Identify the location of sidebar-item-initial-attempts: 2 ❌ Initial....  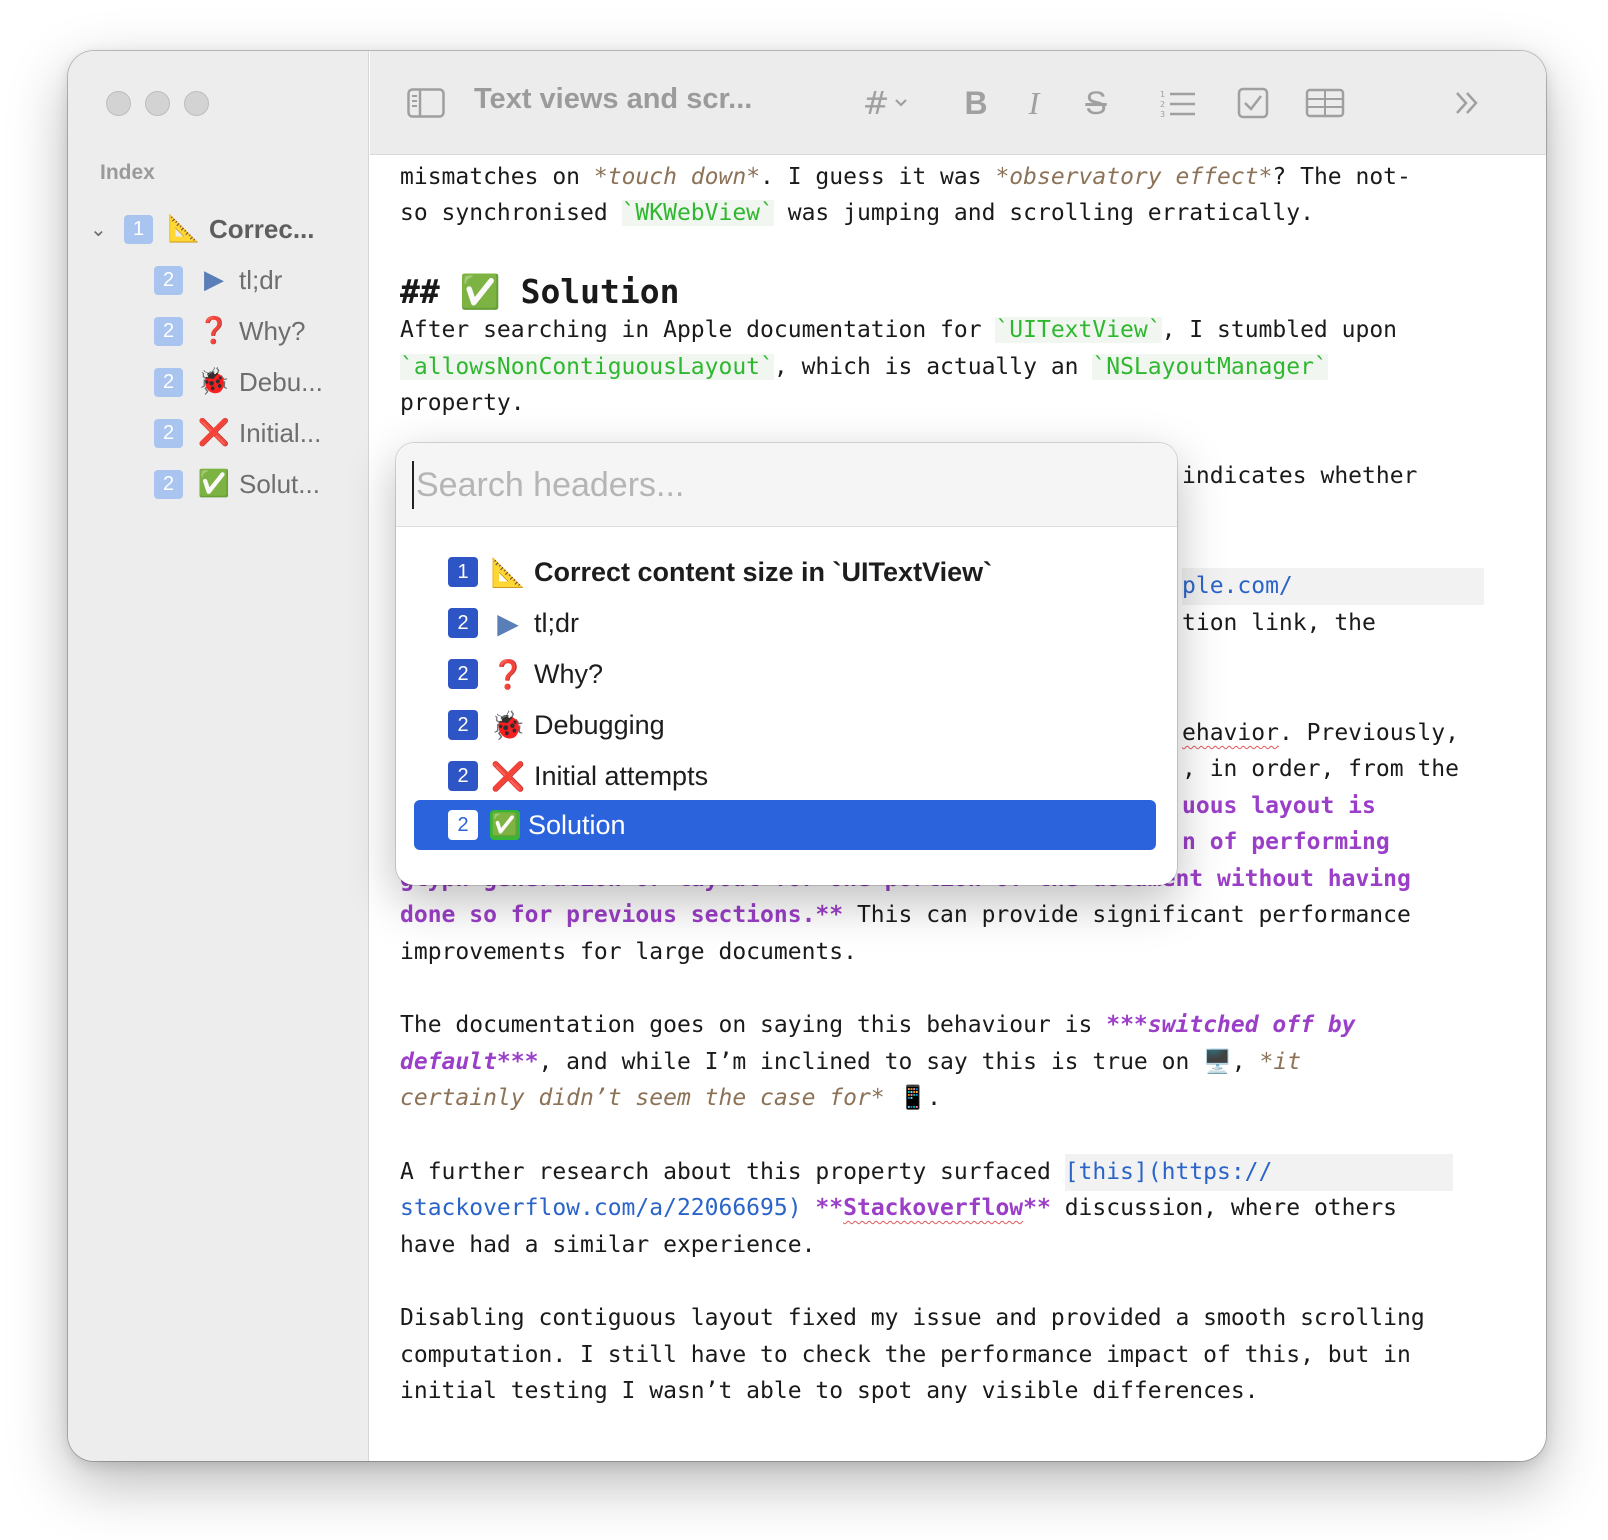
(237, 433).